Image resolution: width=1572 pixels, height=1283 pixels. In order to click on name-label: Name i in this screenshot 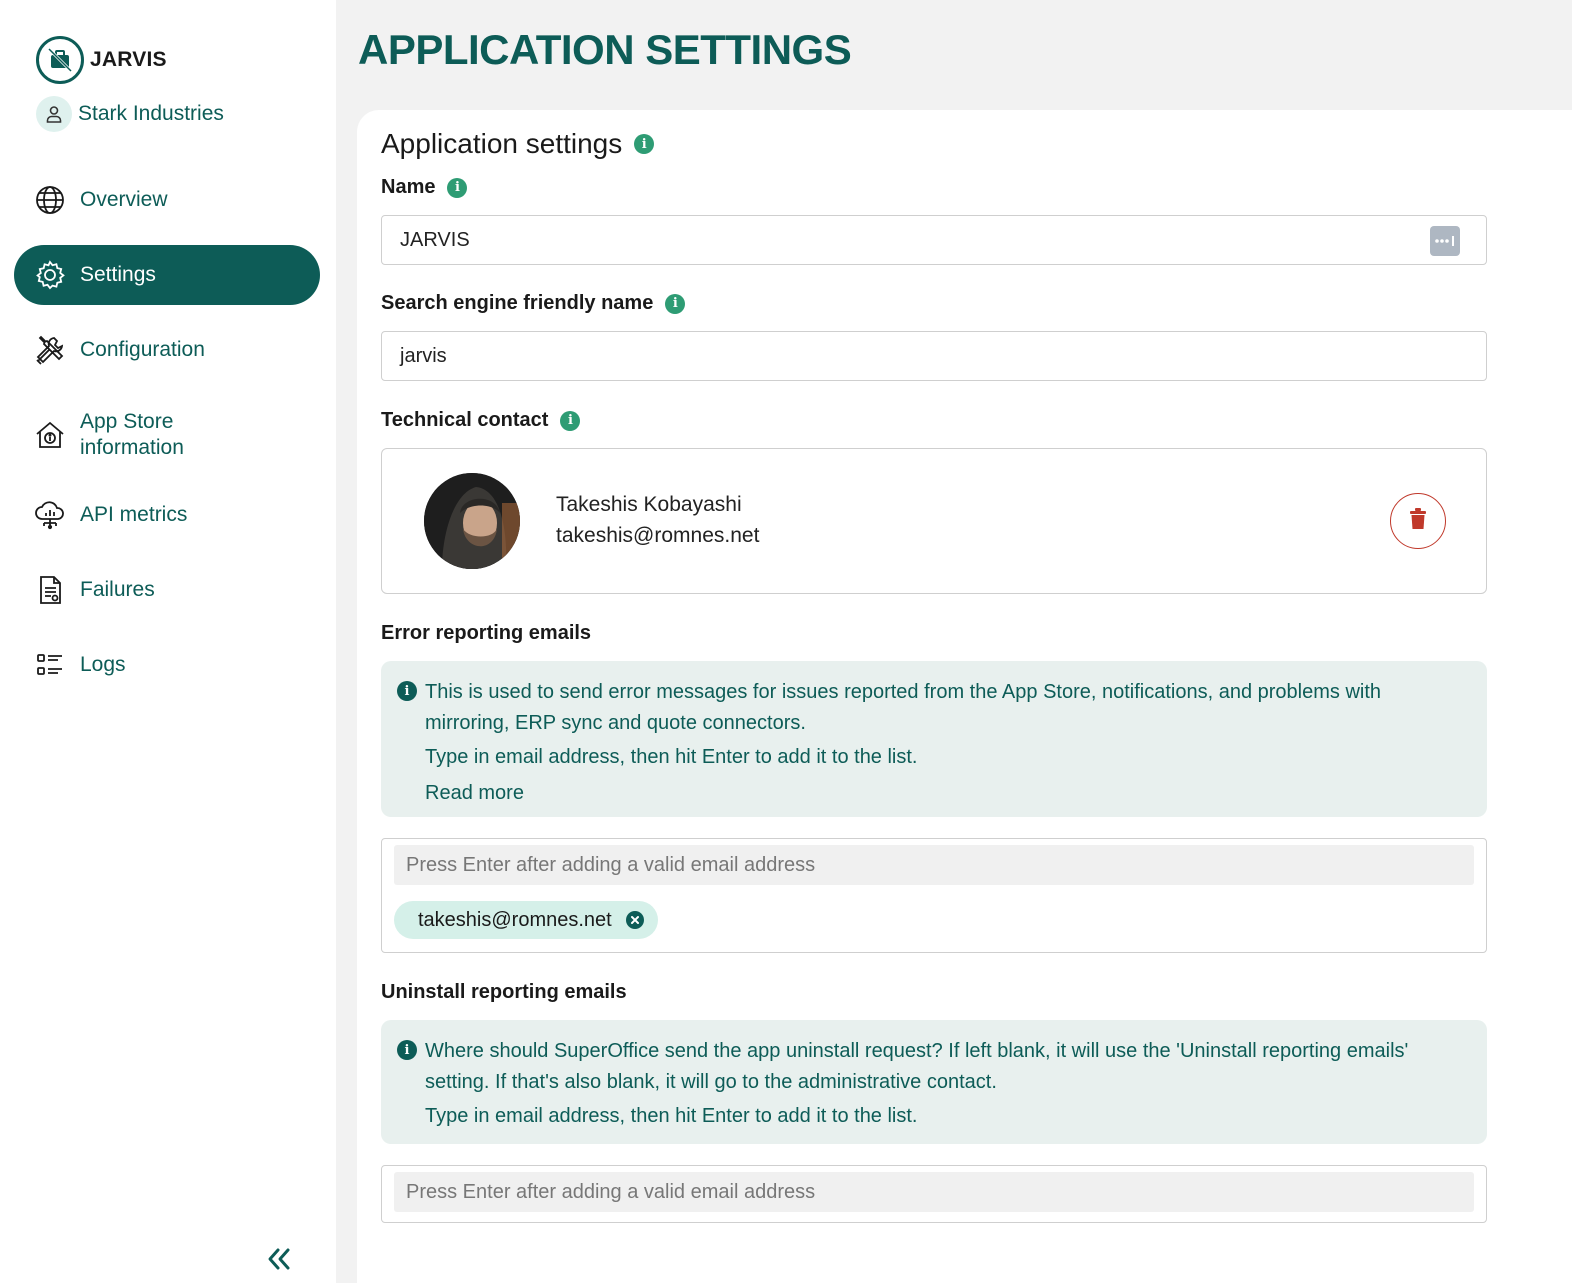, I will do `click(424, 187)`.